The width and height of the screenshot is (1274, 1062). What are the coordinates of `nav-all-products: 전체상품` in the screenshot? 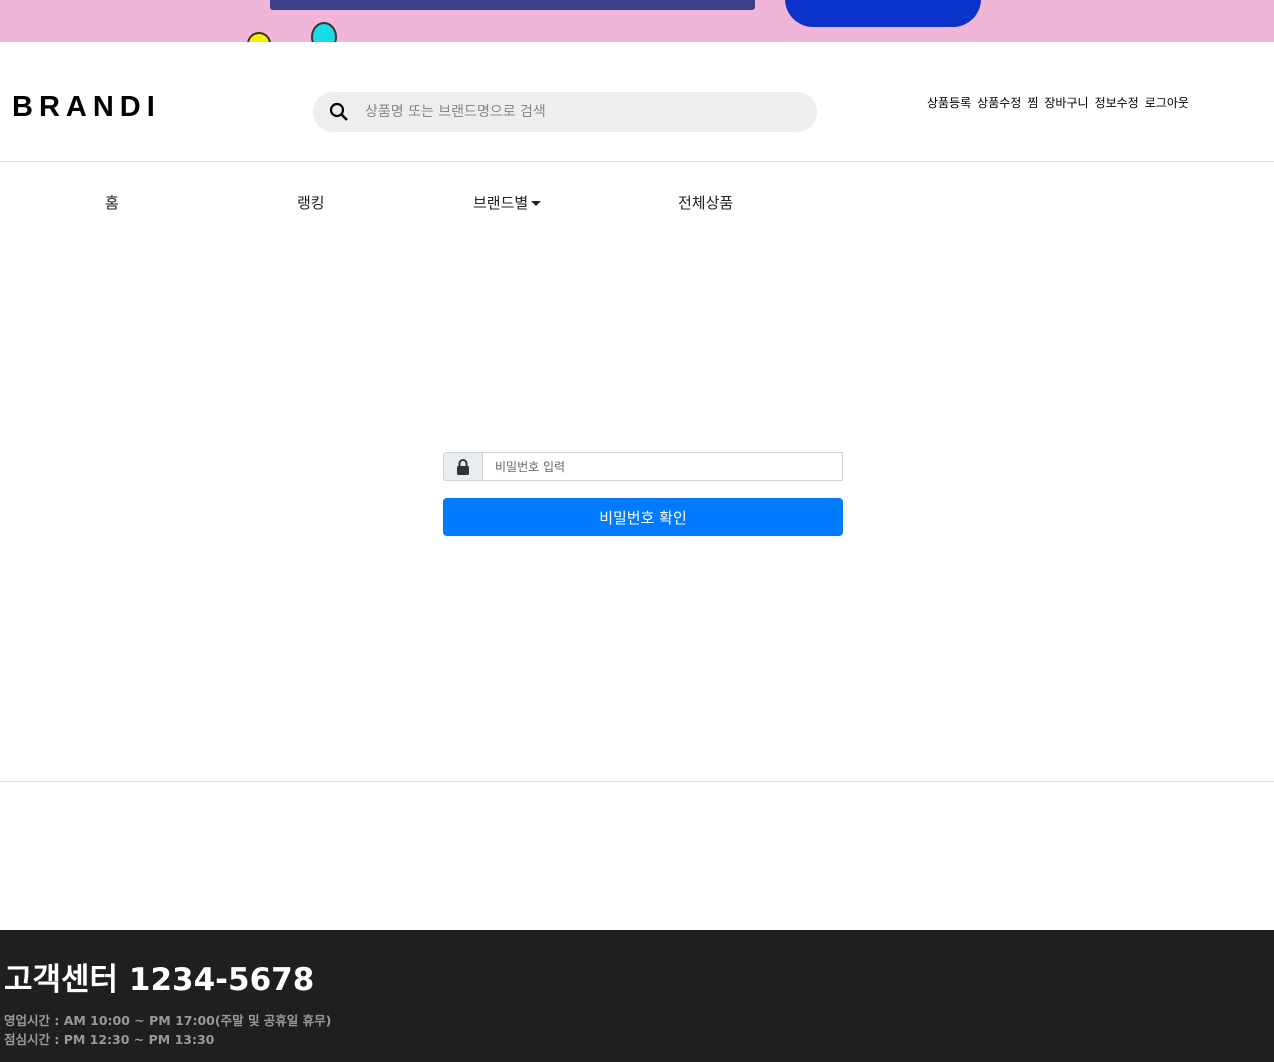 It's located at (705, 202).